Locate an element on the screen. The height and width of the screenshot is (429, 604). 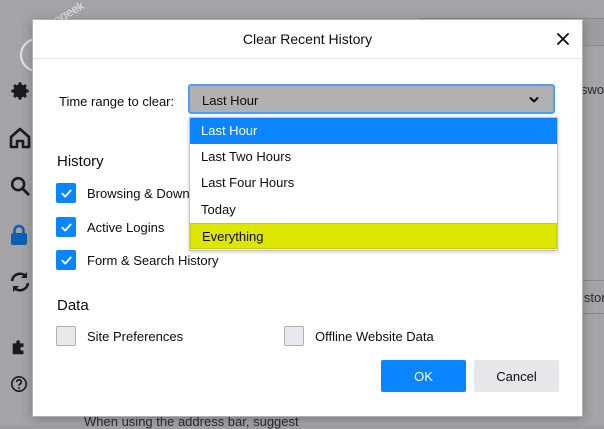
option-last-two-hours: Last Two Hours is located at coordinates (373, 157).